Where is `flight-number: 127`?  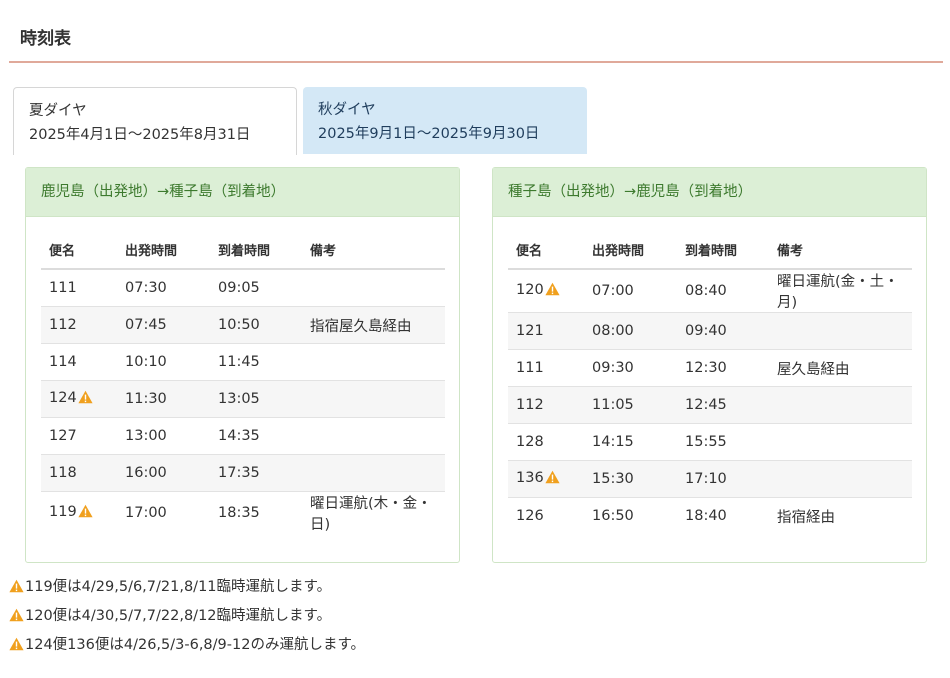 flight-number: 127 is located at coordinates (63, 436).